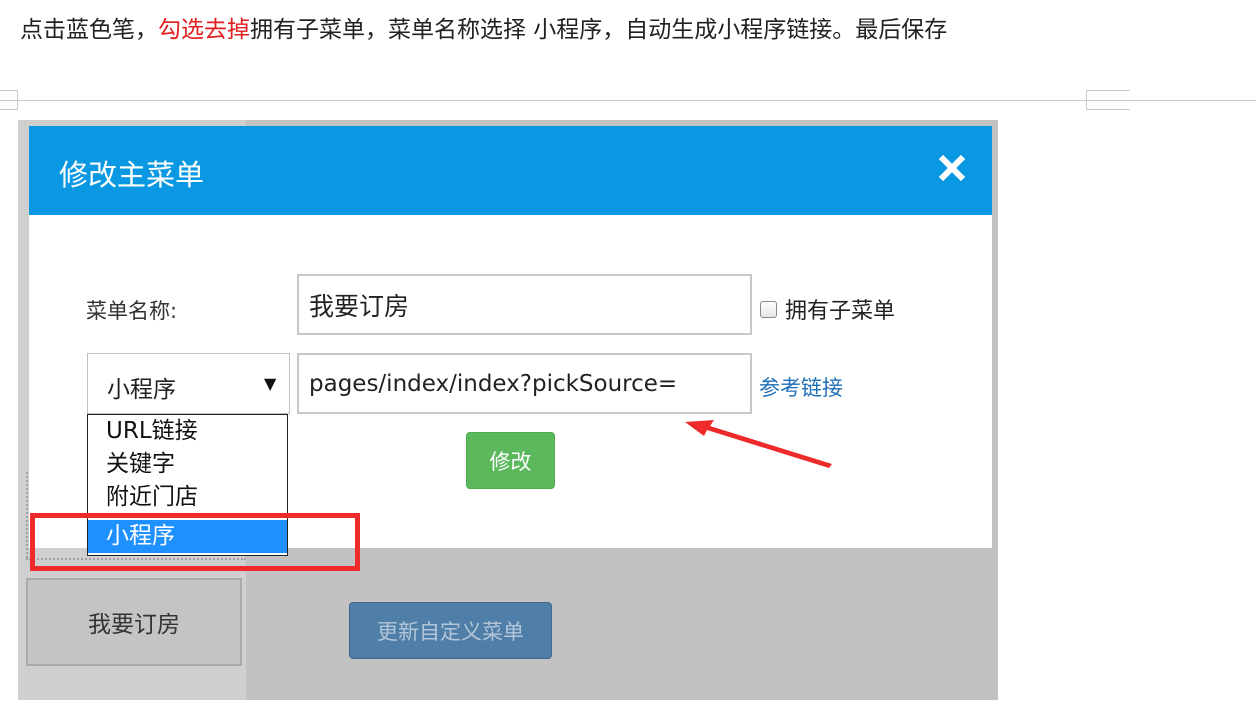 This screenshot has height=711, width=1256. I want to click on instruction-part-1: 点击蓝色笔，, so click(89, 30).